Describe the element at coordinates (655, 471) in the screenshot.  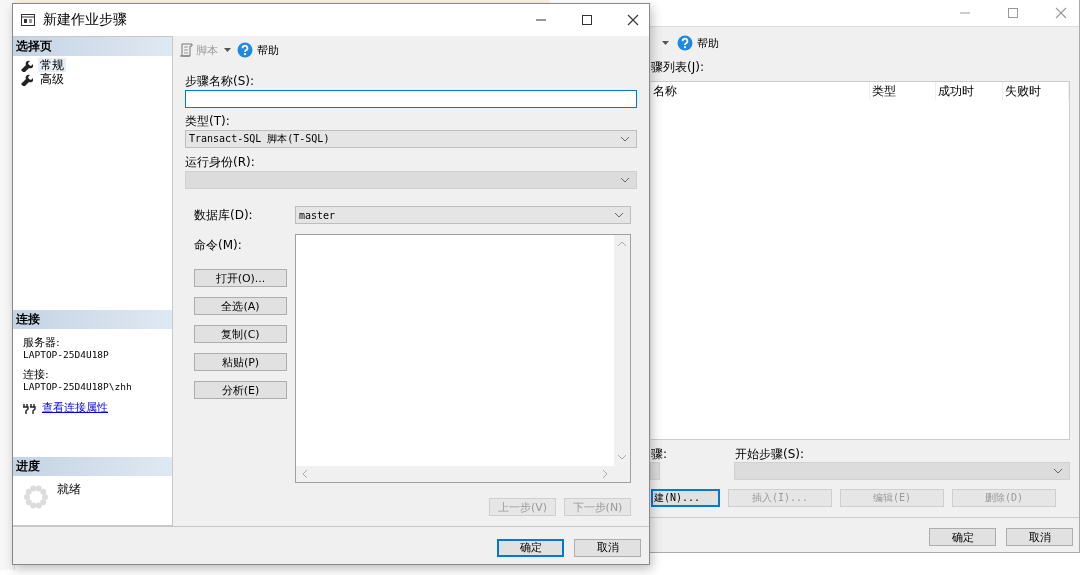
I see `on-success-dropdown` at that location.